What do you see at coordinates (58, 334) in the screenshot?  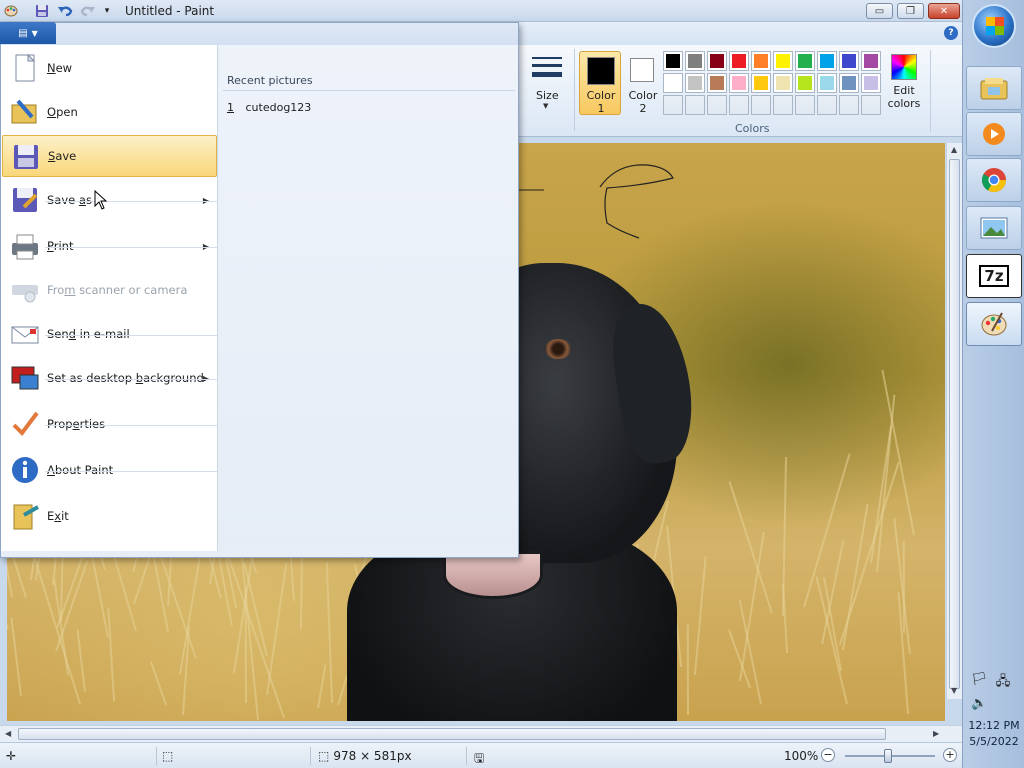 I see `label-text: Sen` at bounding box center [58, 334].